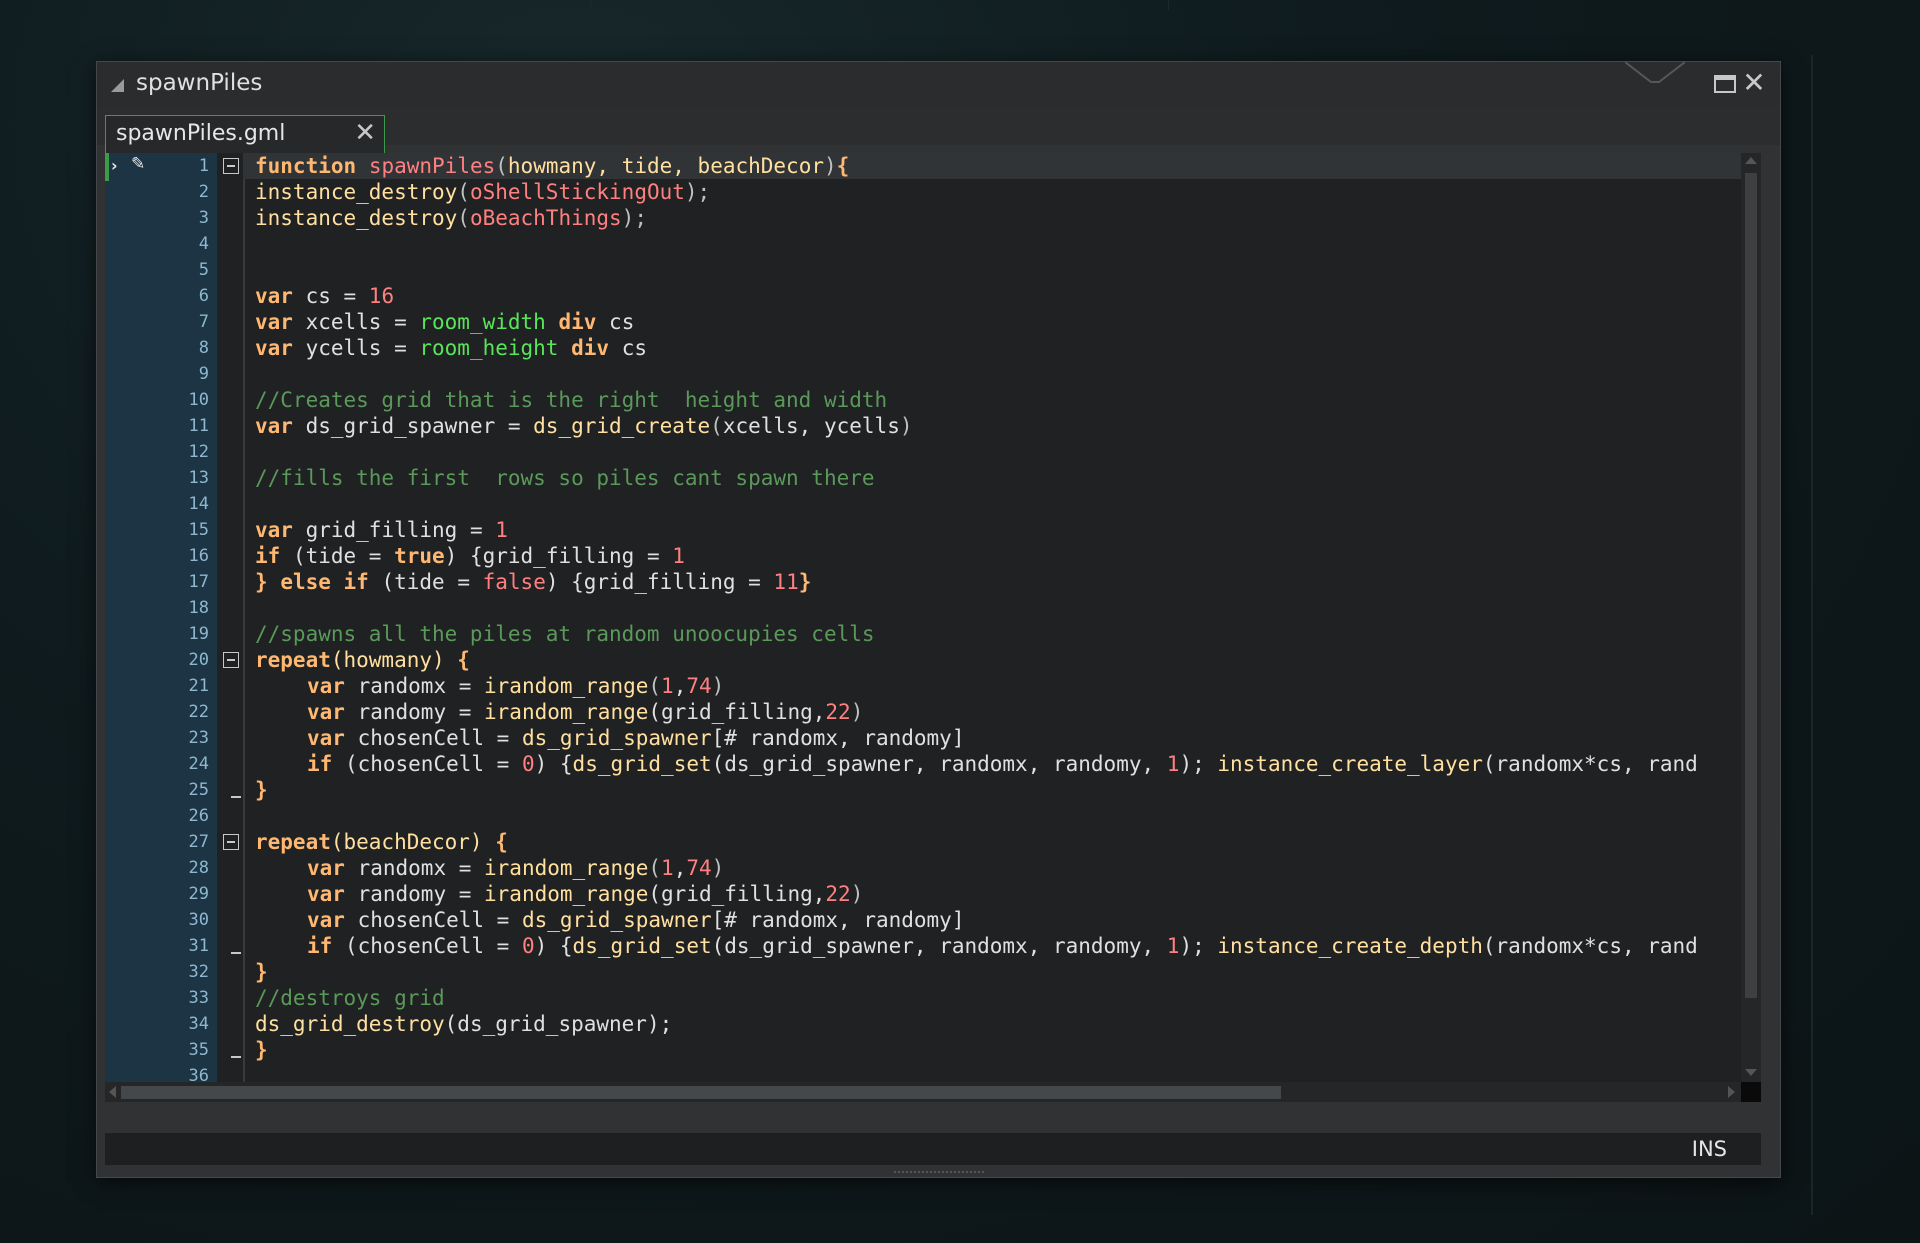 The height and width of the screenshot is (1243, 1920). Describe the element at coordinates (198, 998) in the screenshot. I see `line-number: 33` at that location.